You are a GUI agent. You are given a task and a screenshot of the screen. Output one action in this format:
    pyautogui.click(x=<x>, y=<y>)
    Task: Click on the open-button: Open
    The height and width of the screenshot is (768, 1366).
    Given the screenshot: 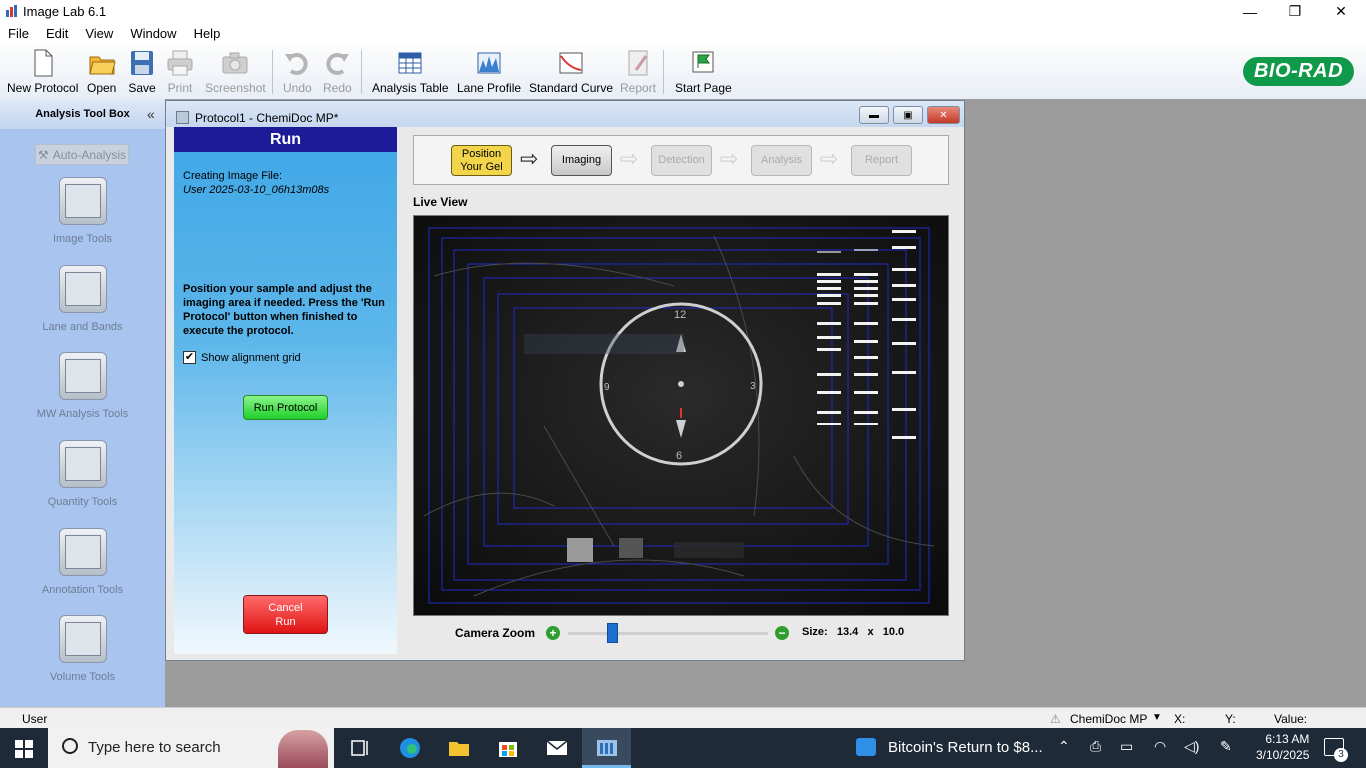 What is the action you would take?
    pyautogui.click(x=101, y=71)
    